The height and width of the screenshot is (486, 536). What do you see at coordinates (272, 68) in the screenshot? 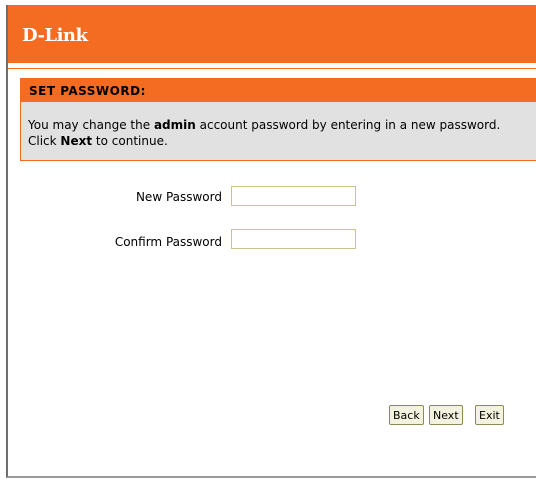
I see `header-divider` at bounding box center [272, 68].